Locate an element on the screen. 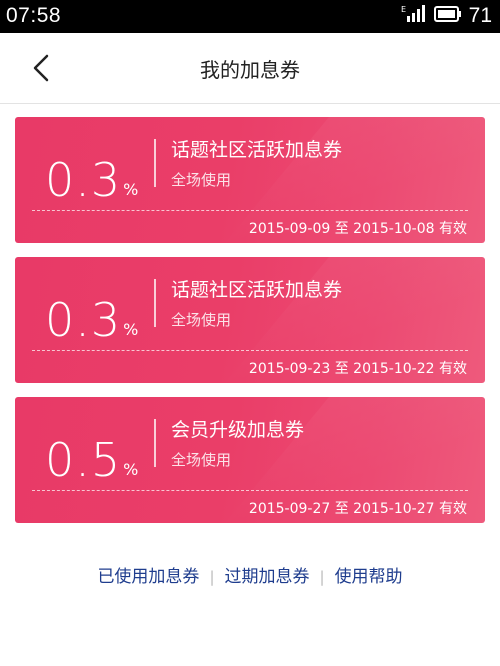  signal-icon: E is located at coordinates (414, 16).